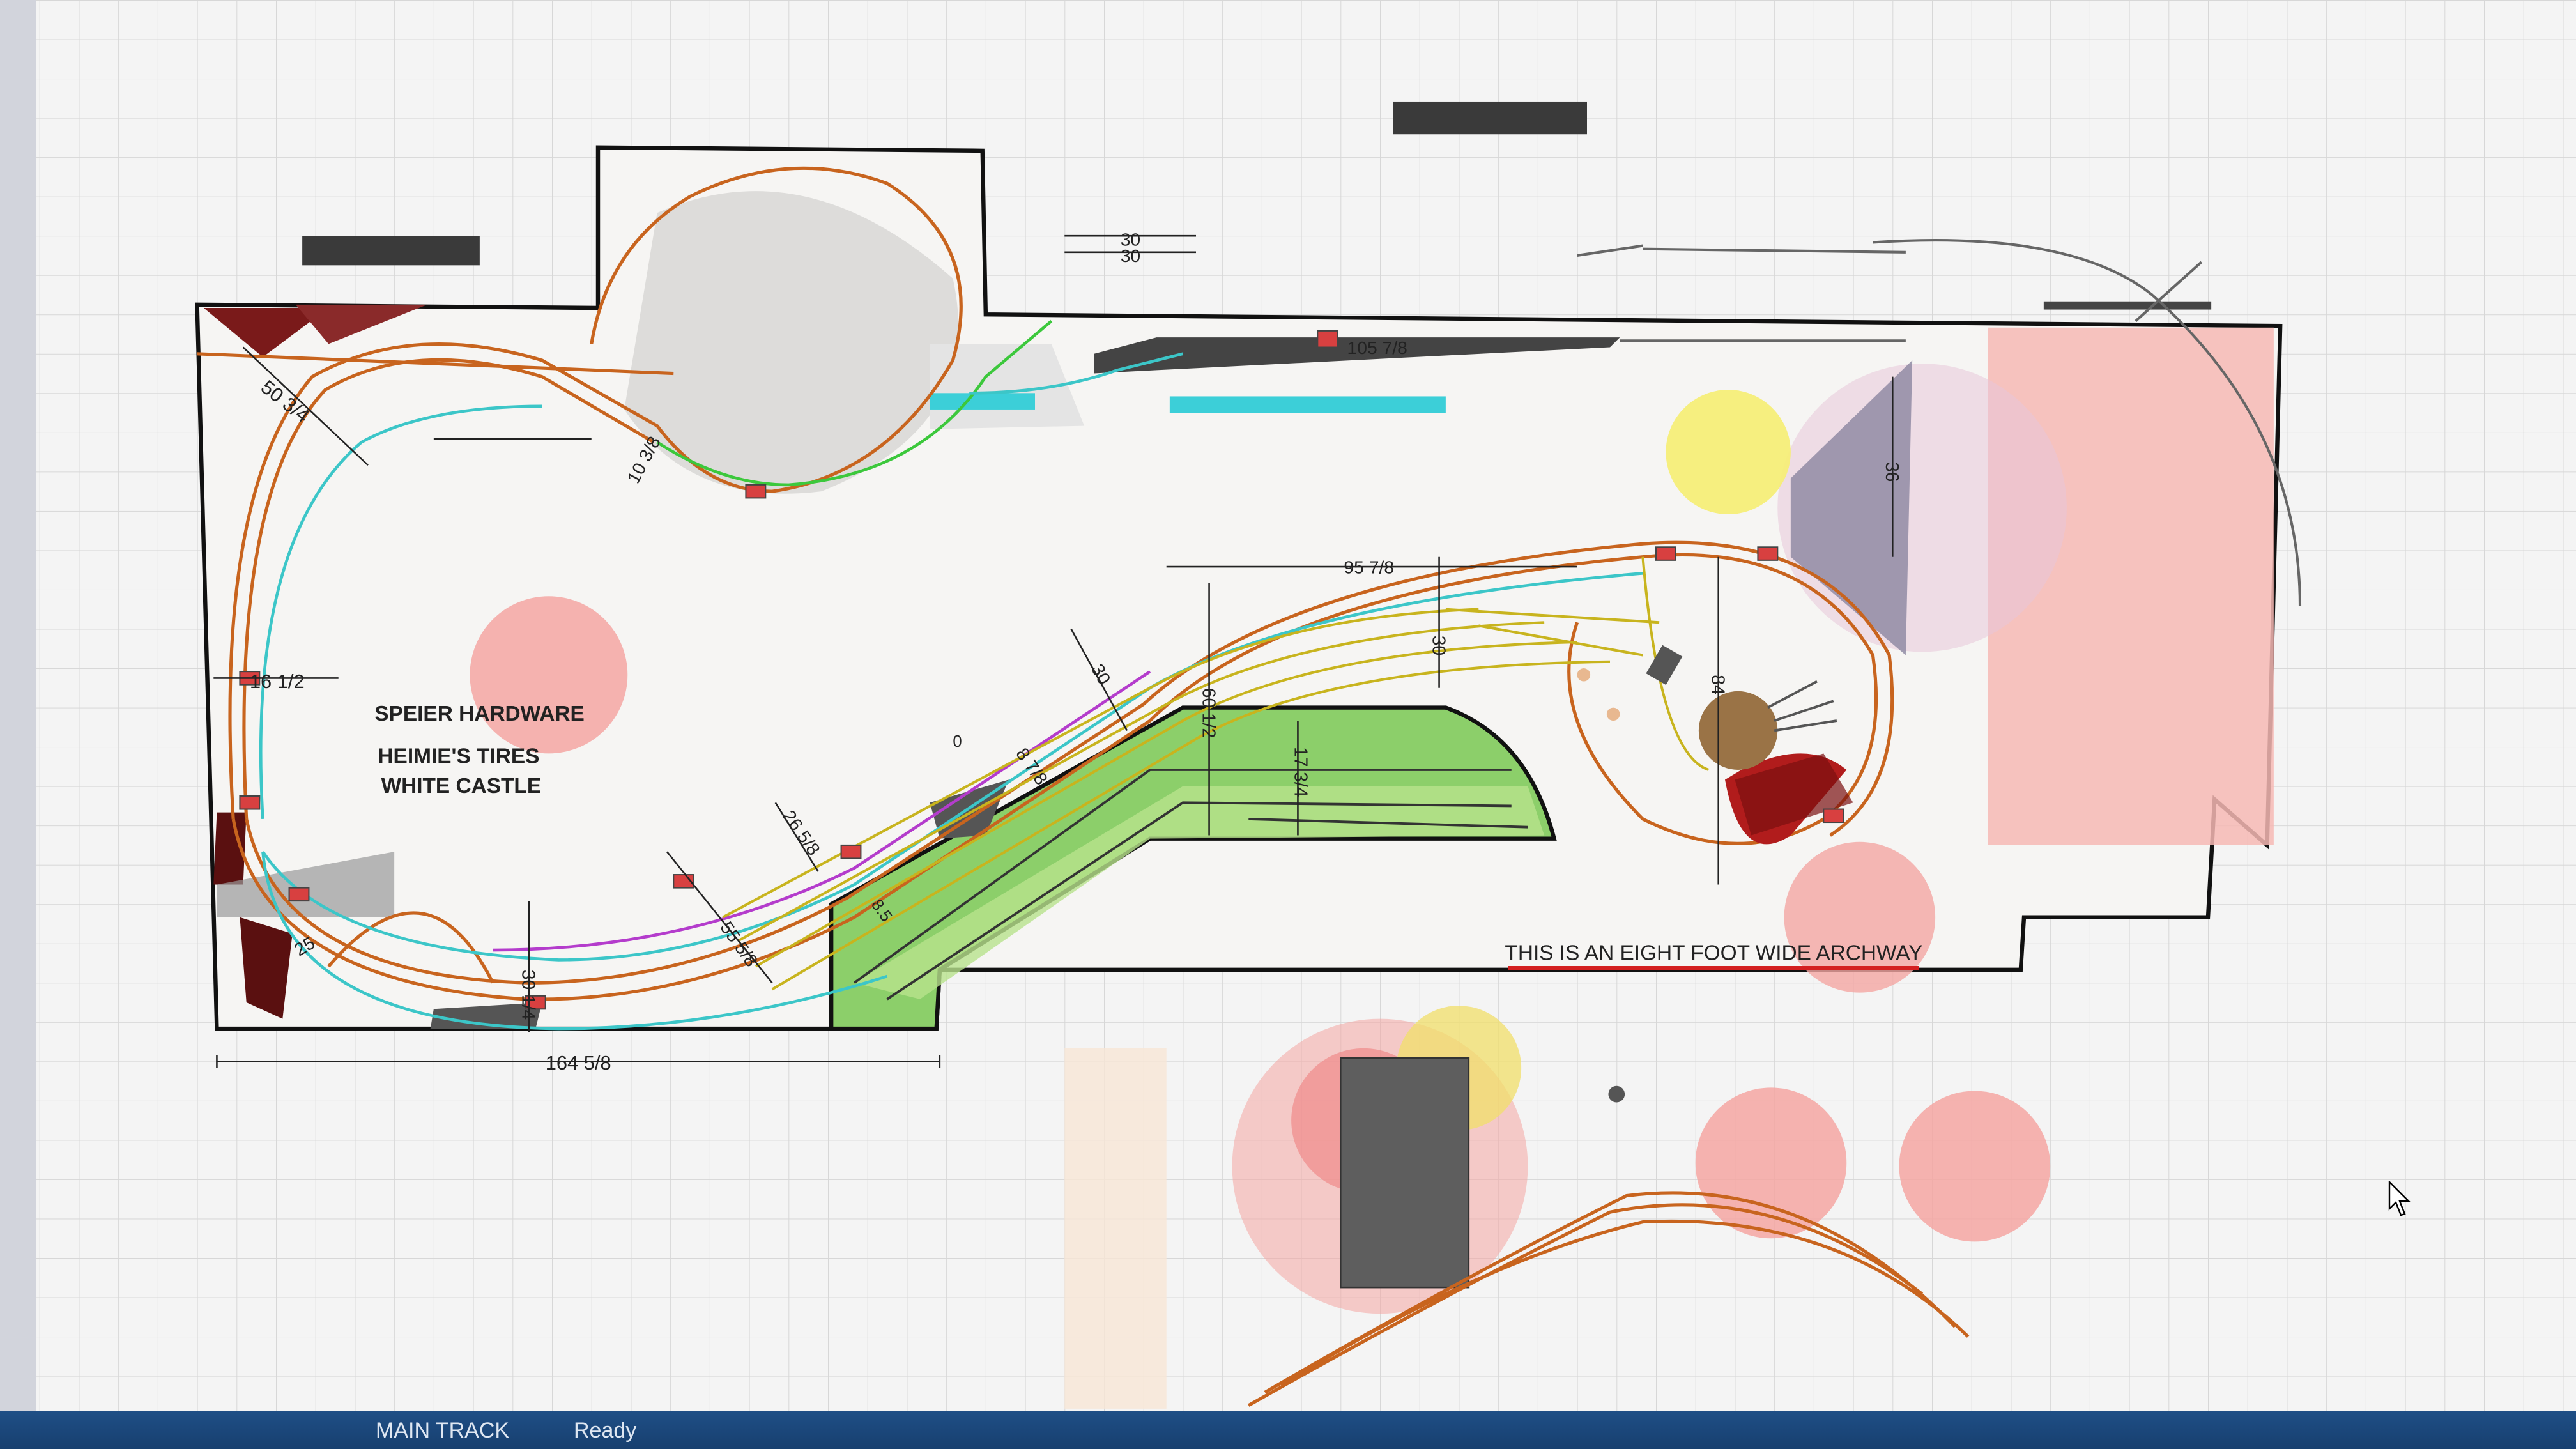  Describe the element at coordinates (549, 675) in the screenshot. I see `column-marker` at that location.